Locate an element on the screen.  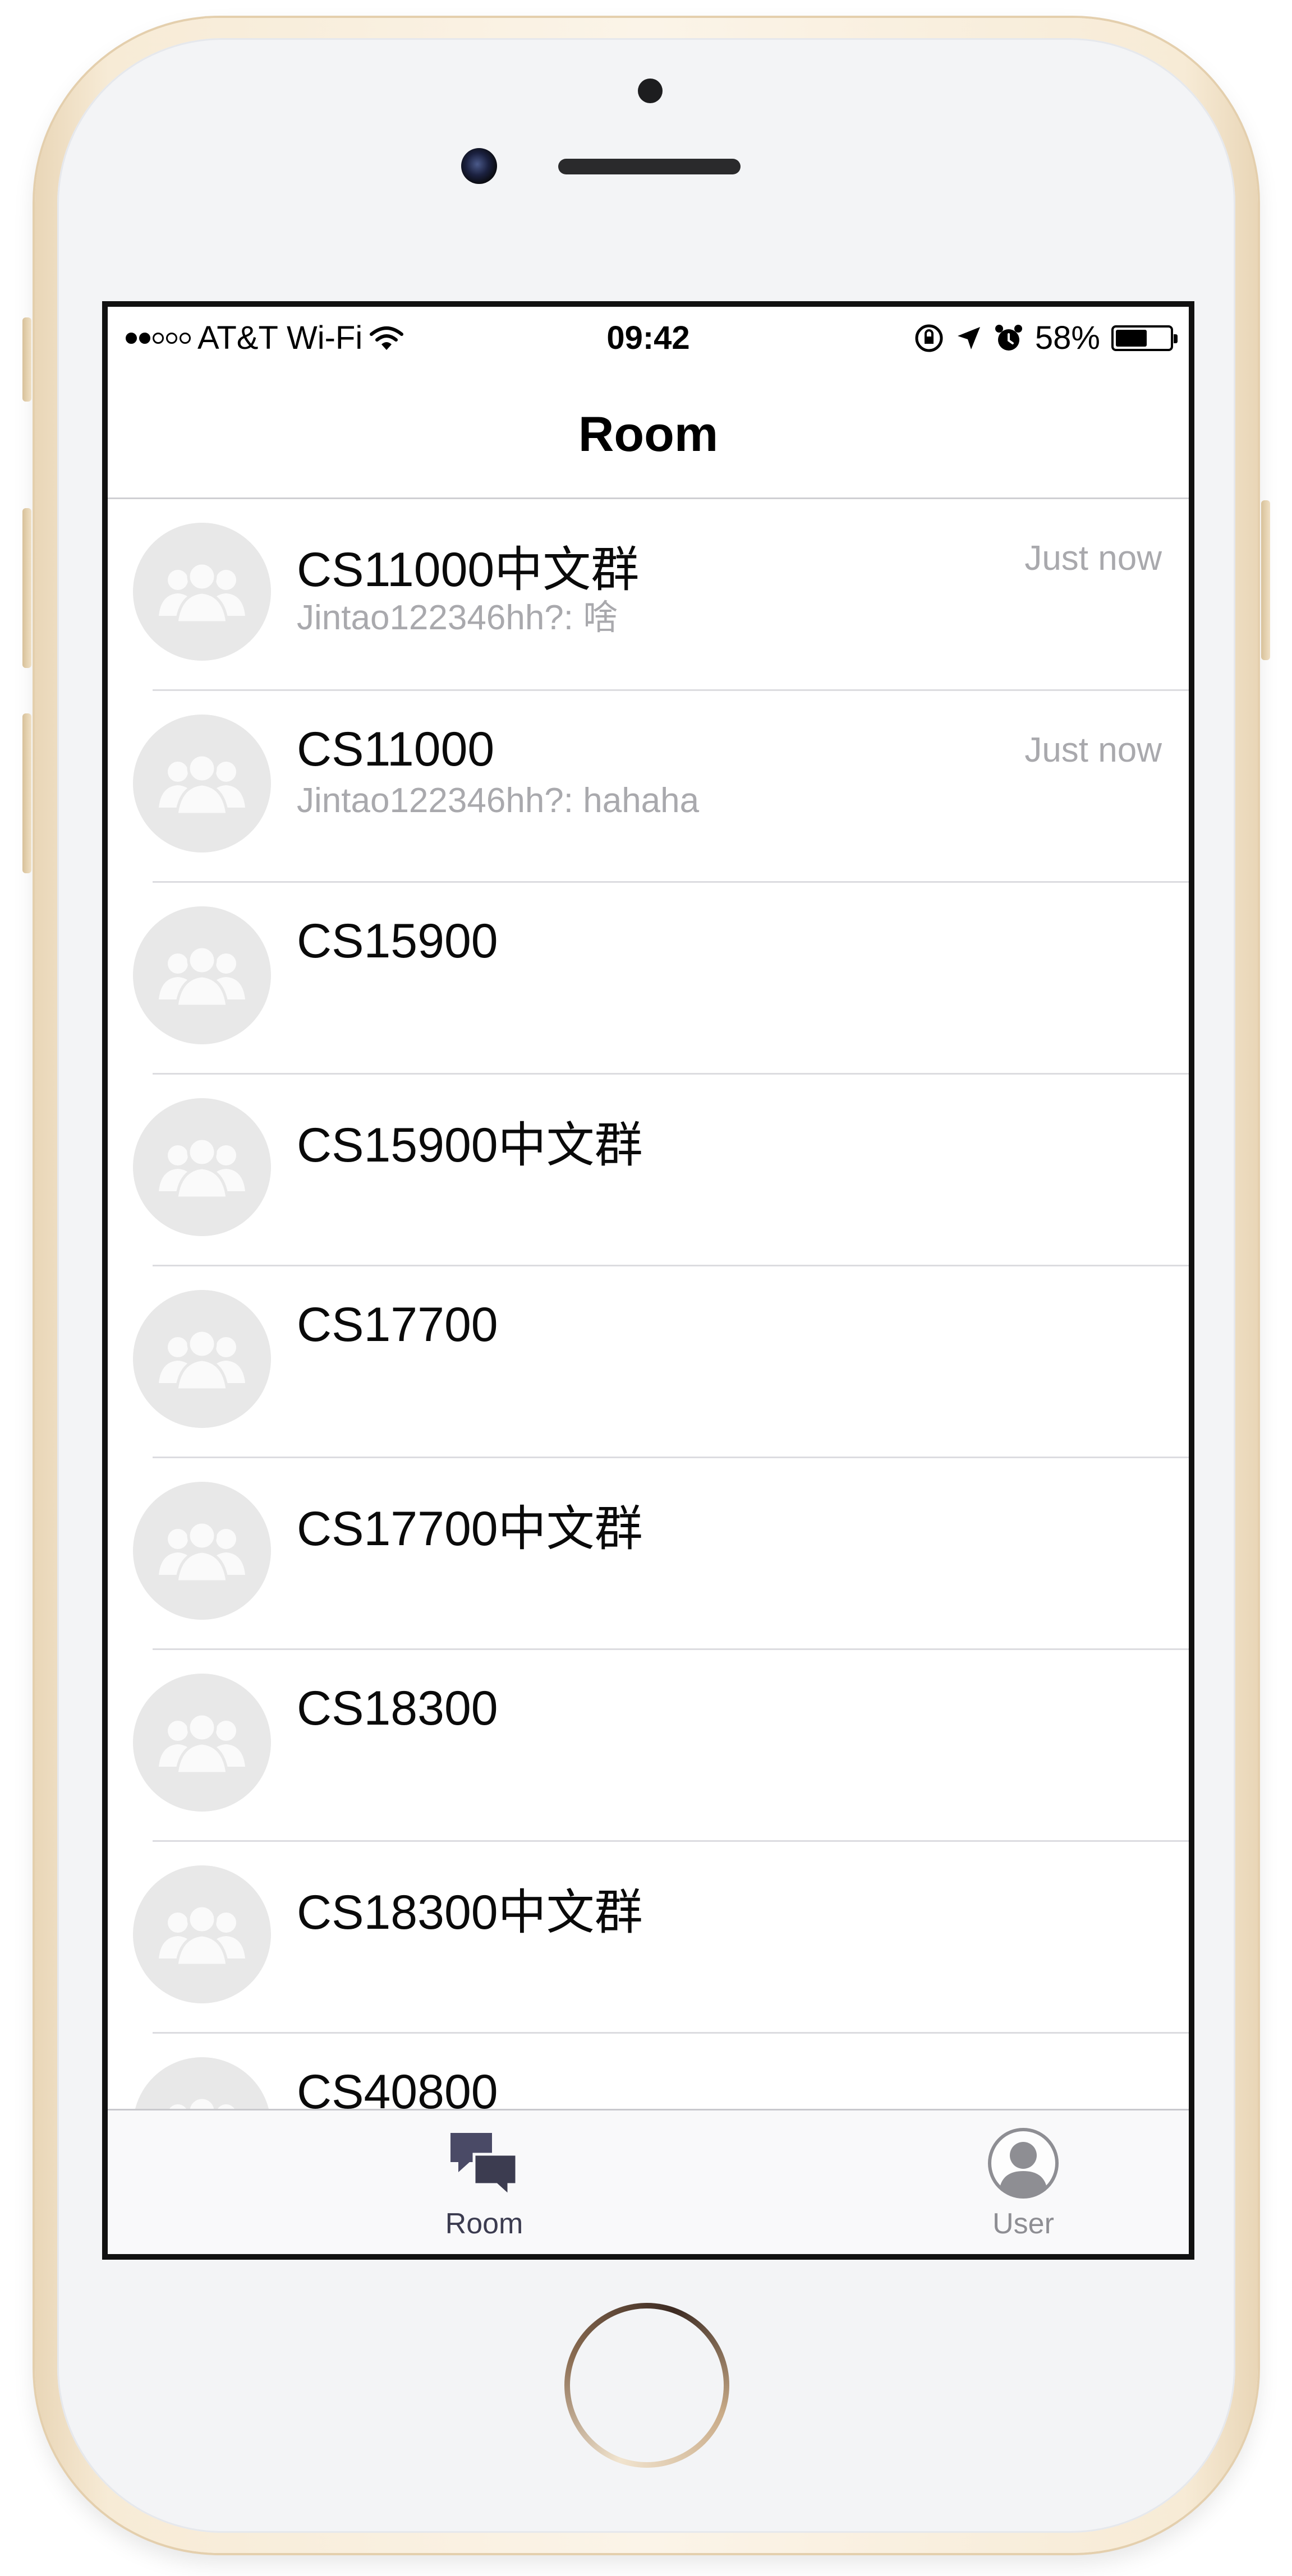
room-list-item: CS40800 is located at coordinates (648, 2071).